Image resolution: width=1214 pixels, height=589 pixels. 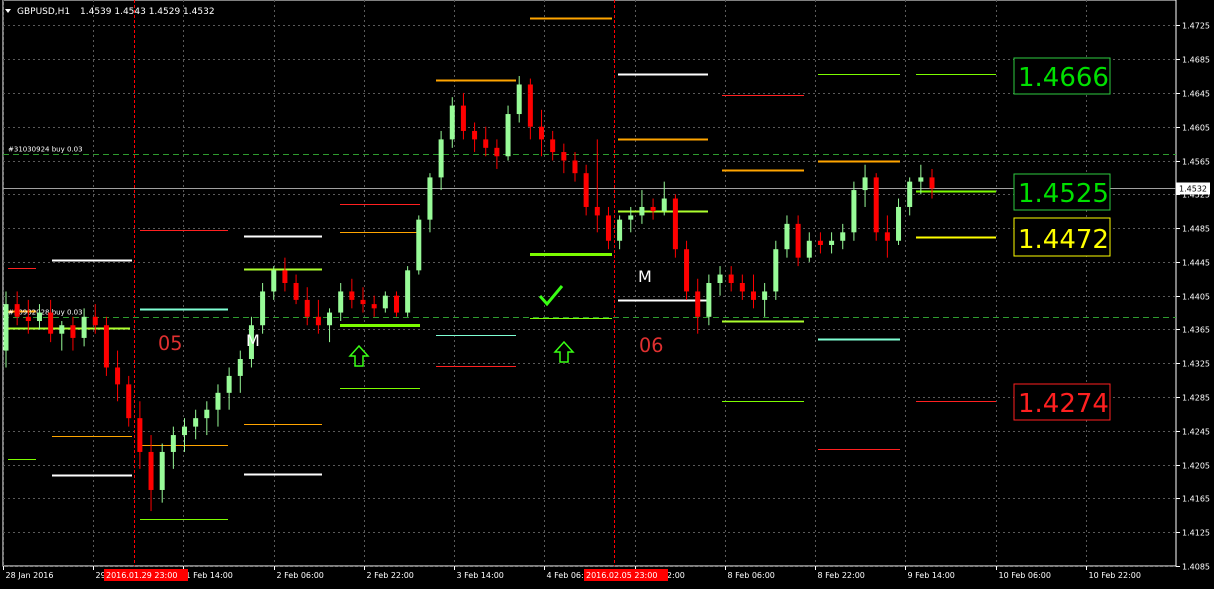 What do you see at coordinates (480, 575) in the screenshot?
I see `x-tick-label: 3 Feb 14:00` at bounding box center [480, 575].